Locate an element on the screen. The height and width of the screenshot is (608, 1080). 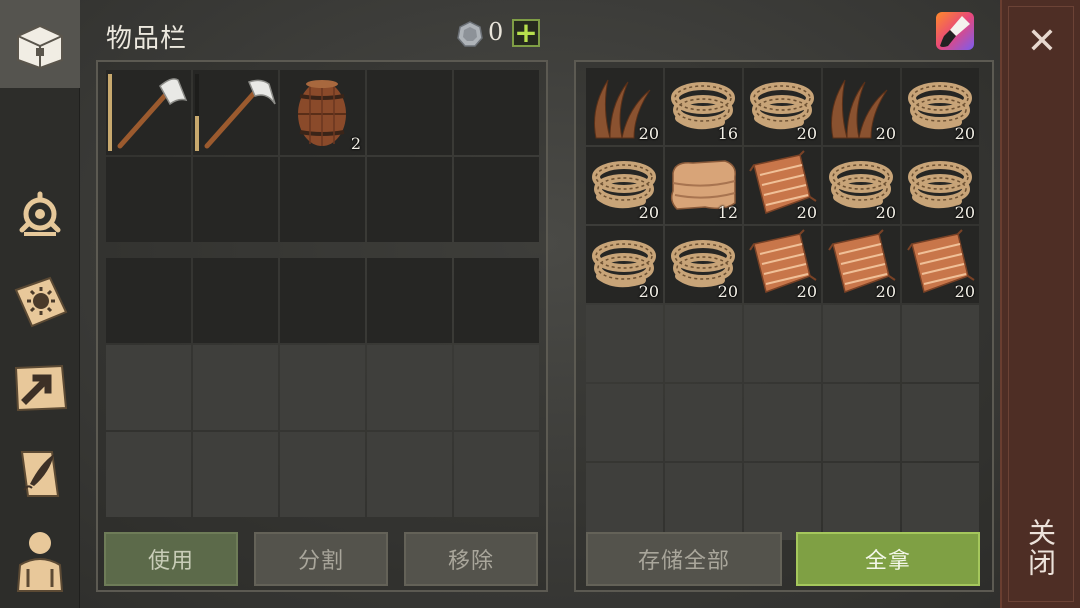
locked-slot-grid is located at coordinates (322, 431).